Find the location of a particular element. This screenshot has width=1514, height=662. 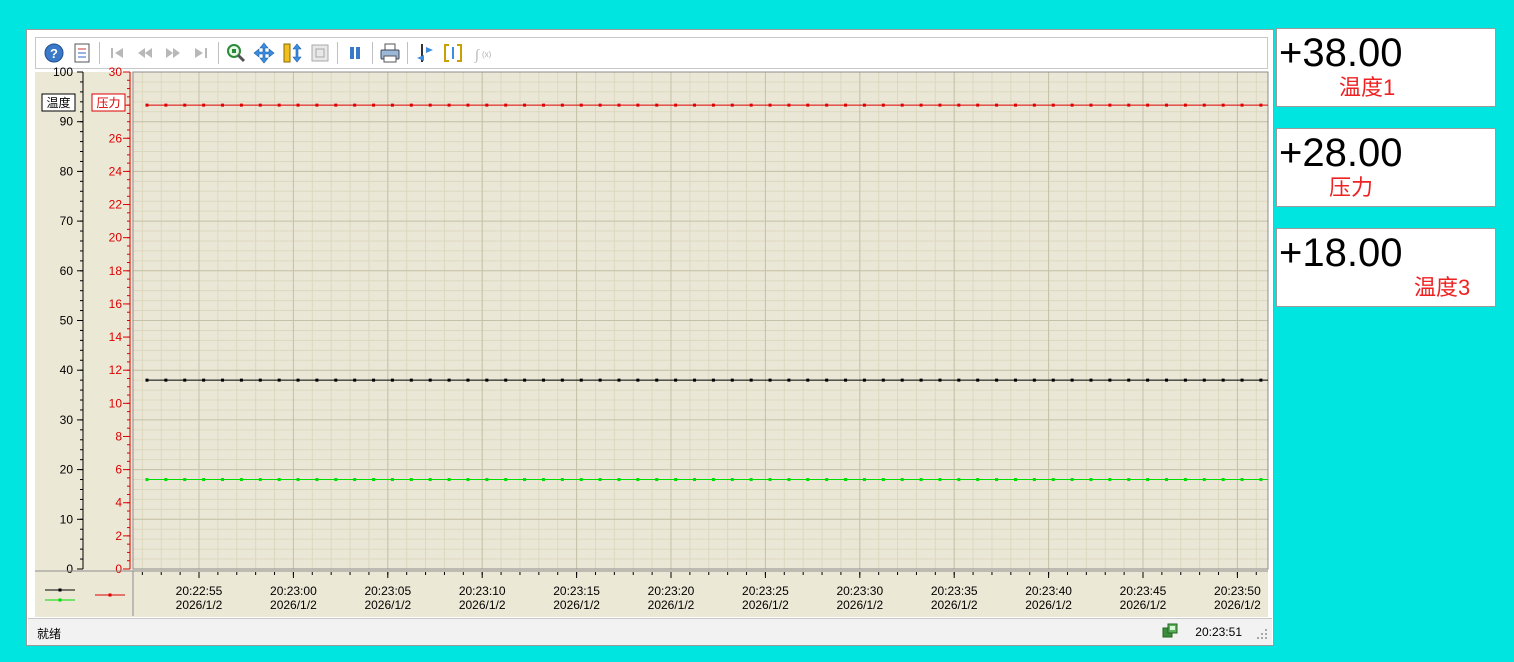

resize-grip-icon is located at coordinates (1262, 635).